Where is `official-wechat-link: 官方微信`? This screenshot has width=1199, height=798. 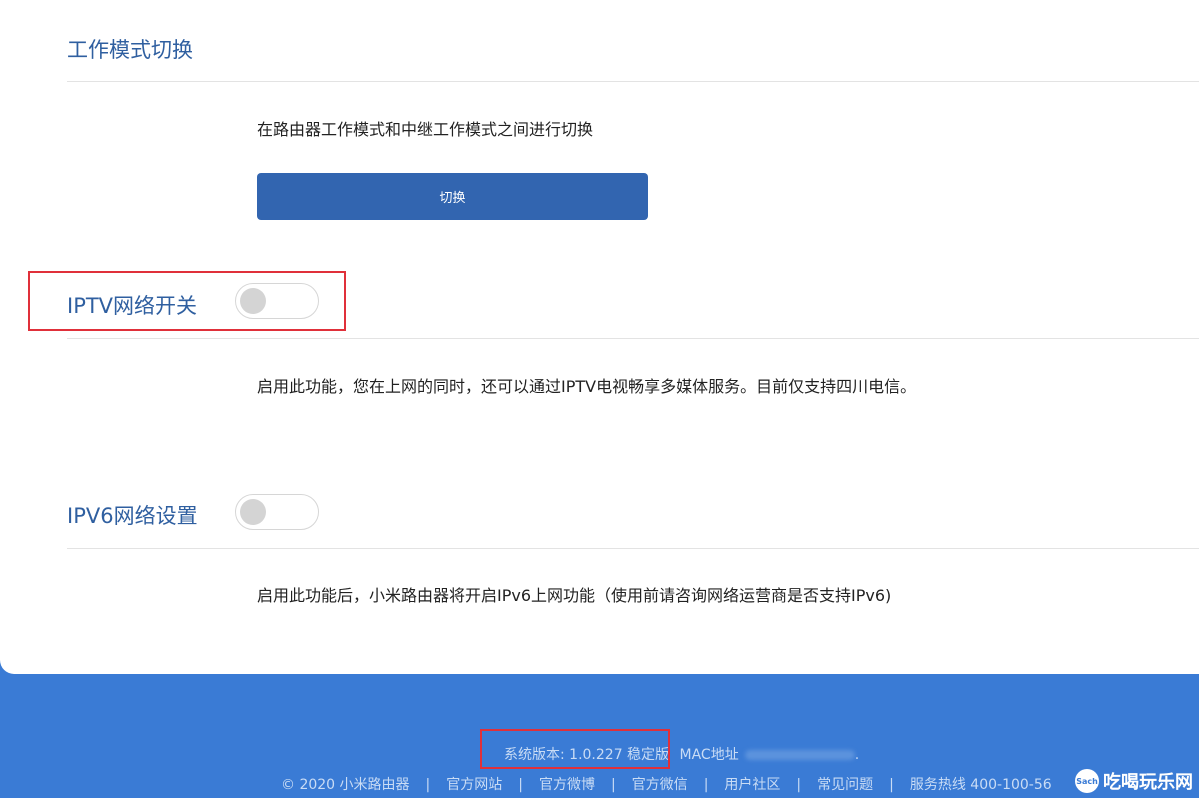 official-wechat-link: 官方微信 is located at coordinates (660, 785).